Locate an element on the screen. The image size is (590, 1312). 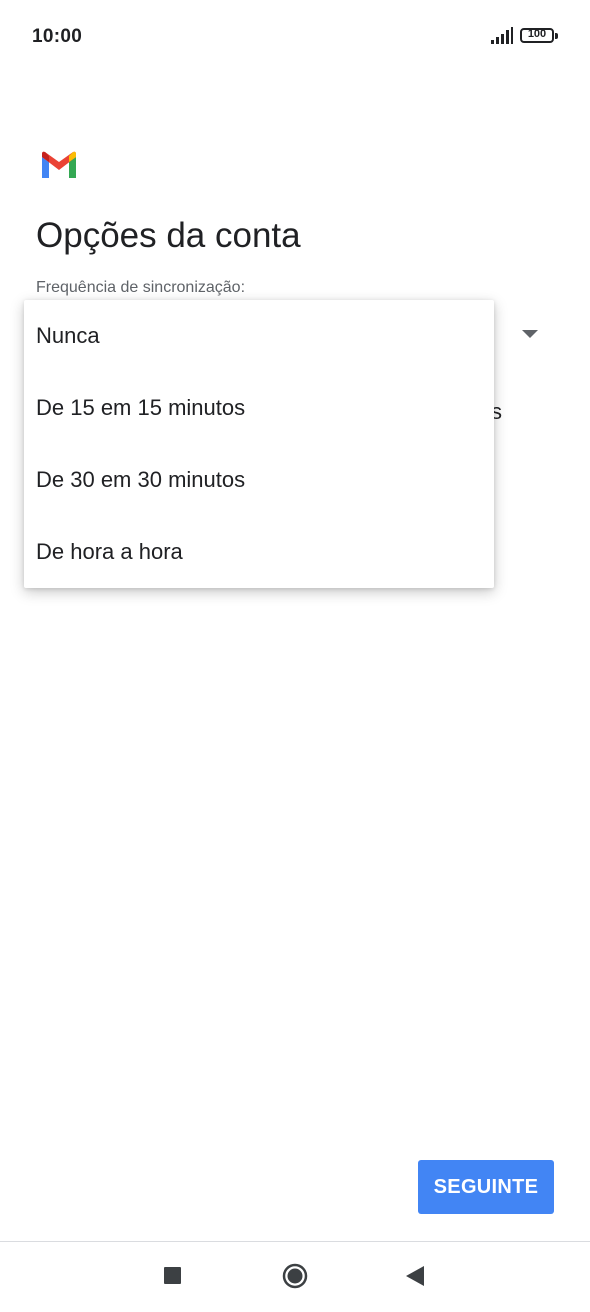
gmail-logo-icon is located at coordinates (59, 164).